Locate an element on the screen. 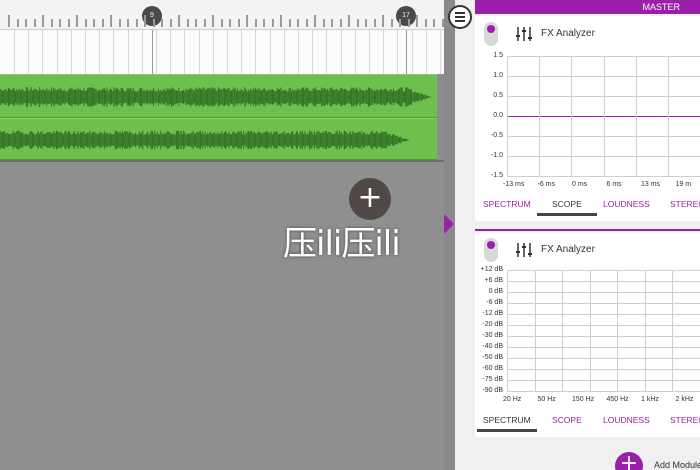 This screenshot has width=700, height=470. x-axis-label: 2 kHz is located at coordinates (684, 399).